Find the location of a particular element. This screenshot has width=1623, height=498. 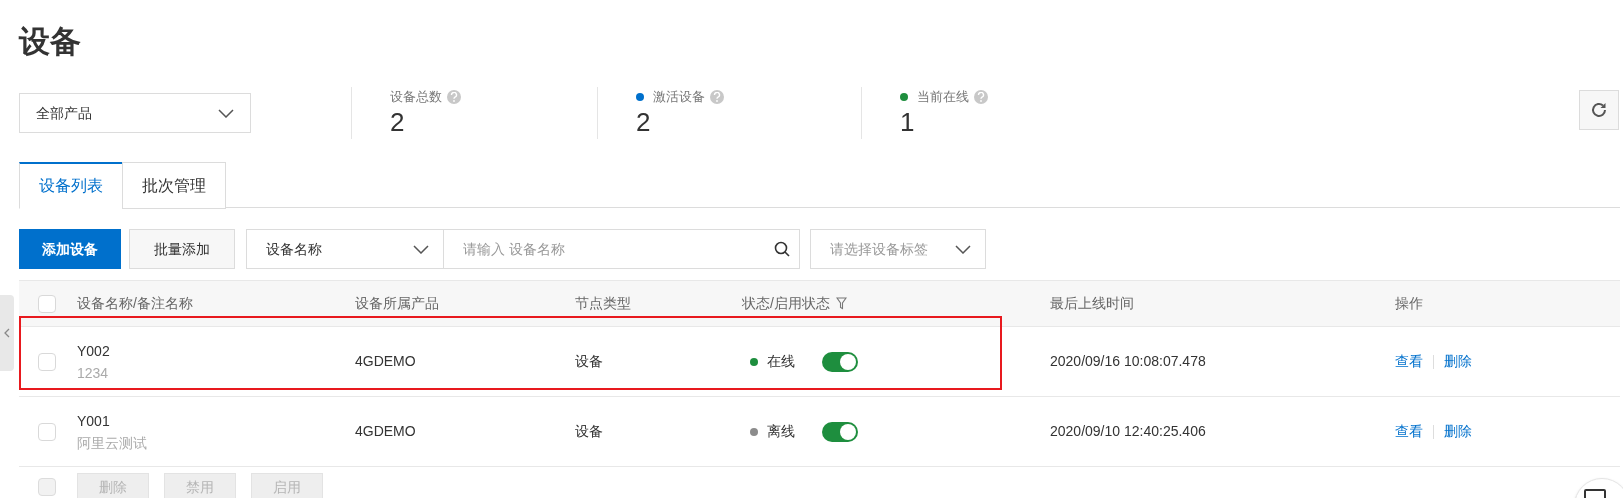

column-header: 设备所属产品 is located at coordinates (397, 303).